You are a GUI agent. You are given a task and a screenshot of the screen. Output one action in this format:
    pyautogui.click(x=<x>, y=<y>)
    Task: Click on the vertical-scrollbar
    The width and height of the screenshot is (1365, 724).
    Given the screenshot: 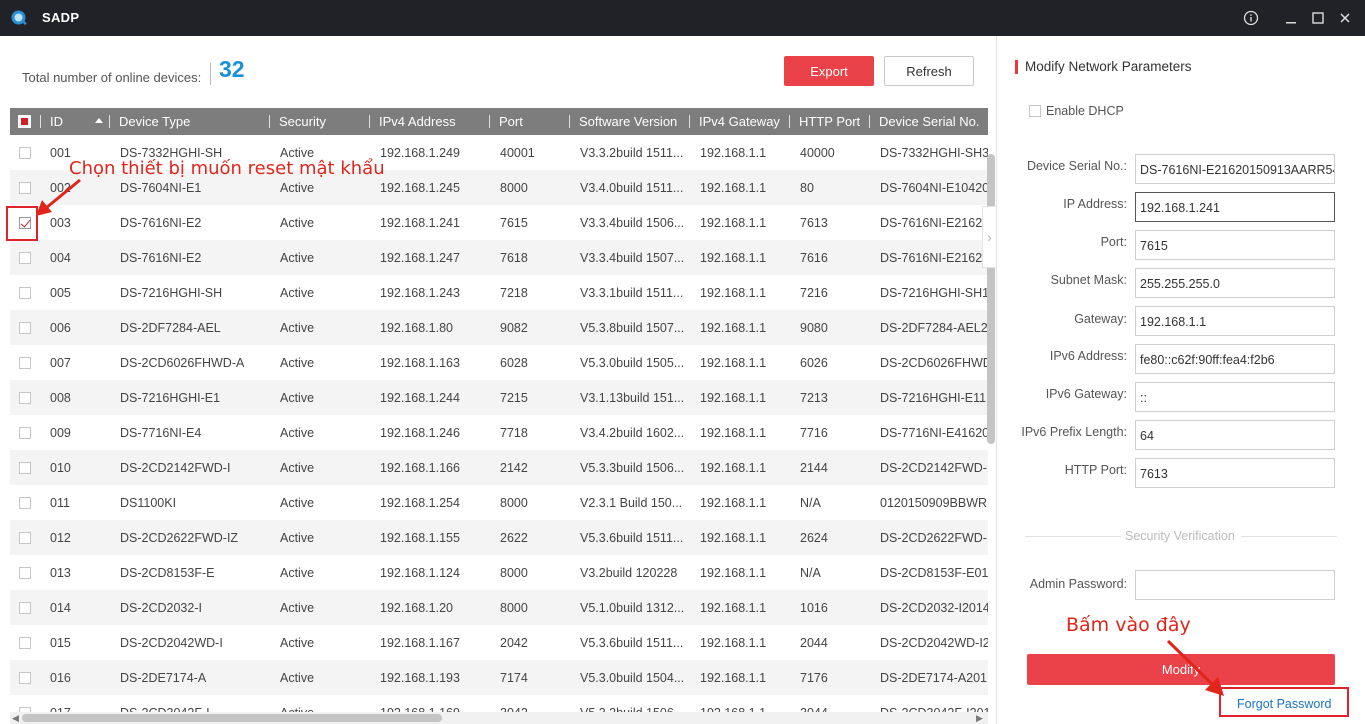 What is the action you would take?
    pyautogui.click(x=991, y=299)
    